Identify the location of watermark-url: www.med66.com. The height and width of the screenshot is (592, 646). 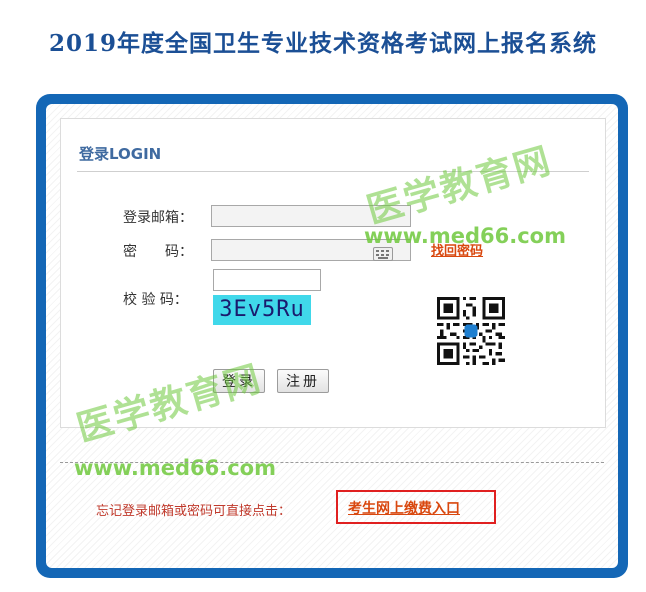
(175, 468).